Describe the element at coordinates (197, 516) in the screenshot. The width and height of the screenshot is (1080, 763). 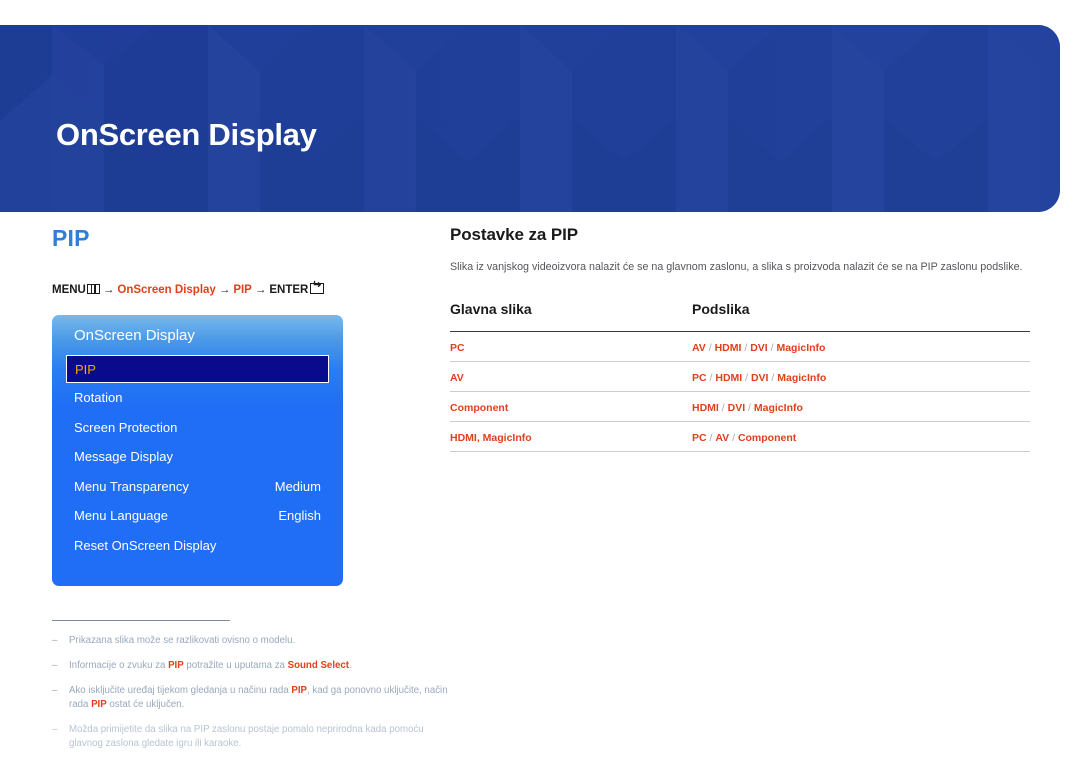
I see `osd-menu-item-menu-language: Menu Language English` at that location.